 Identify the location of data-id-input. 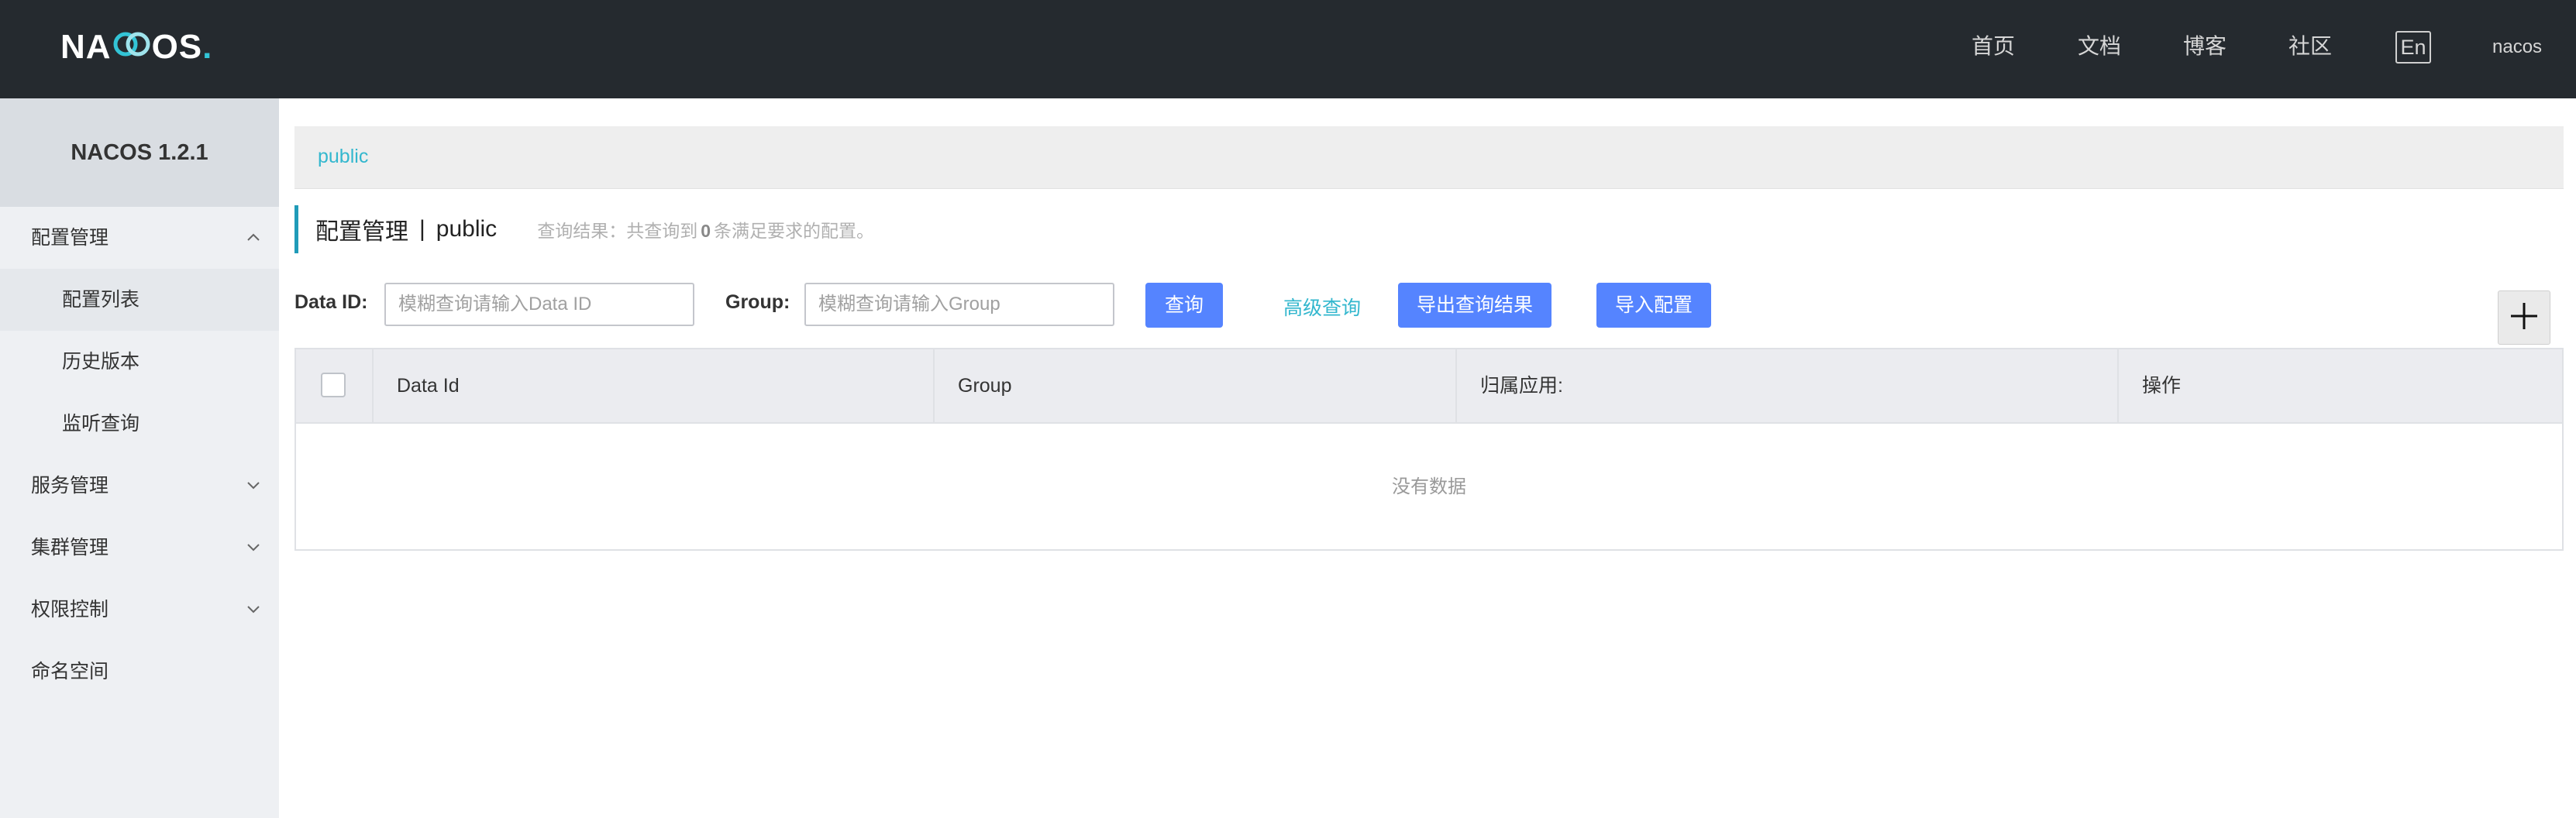
(539, 304).